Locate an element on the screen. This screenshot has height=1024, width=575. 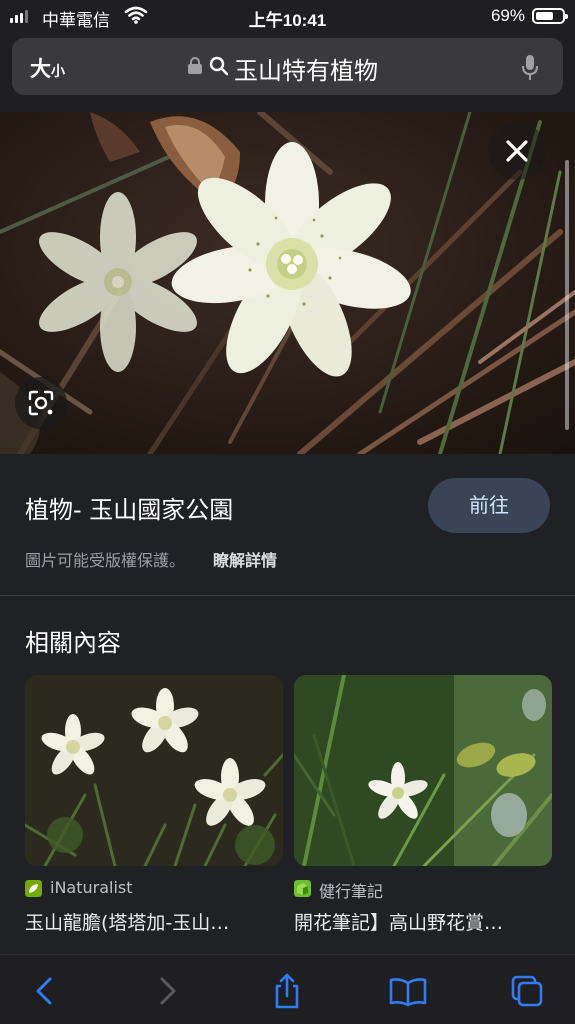
search-icon is located at coordinates (219, 66).